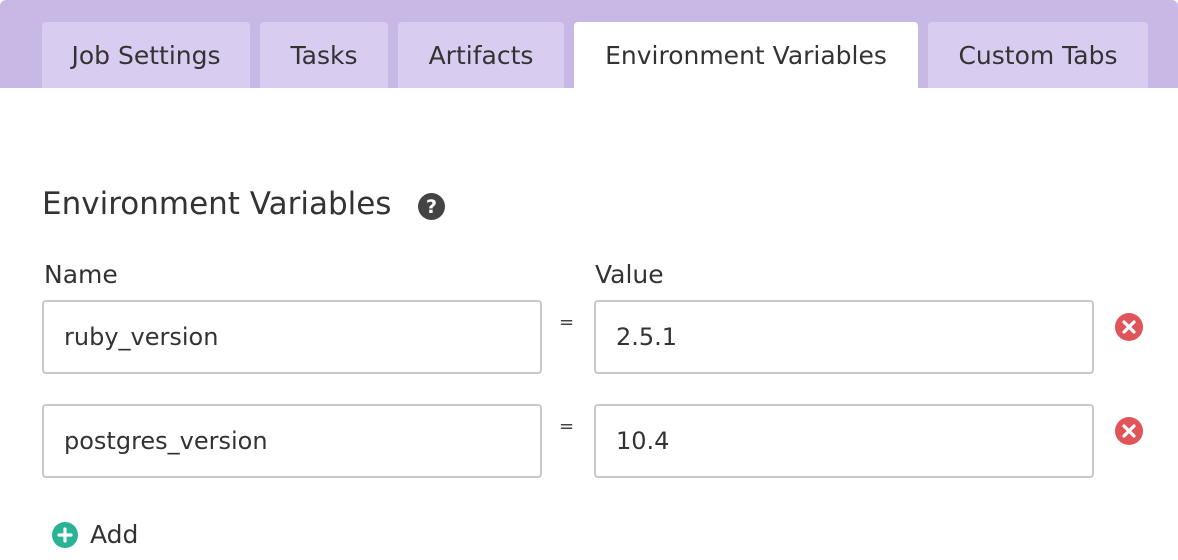 This screenshot has height=560, width=1178. Describe the element at coordinates (65, 534) in the screenshot. I see `plus-circle-icon` at that location.